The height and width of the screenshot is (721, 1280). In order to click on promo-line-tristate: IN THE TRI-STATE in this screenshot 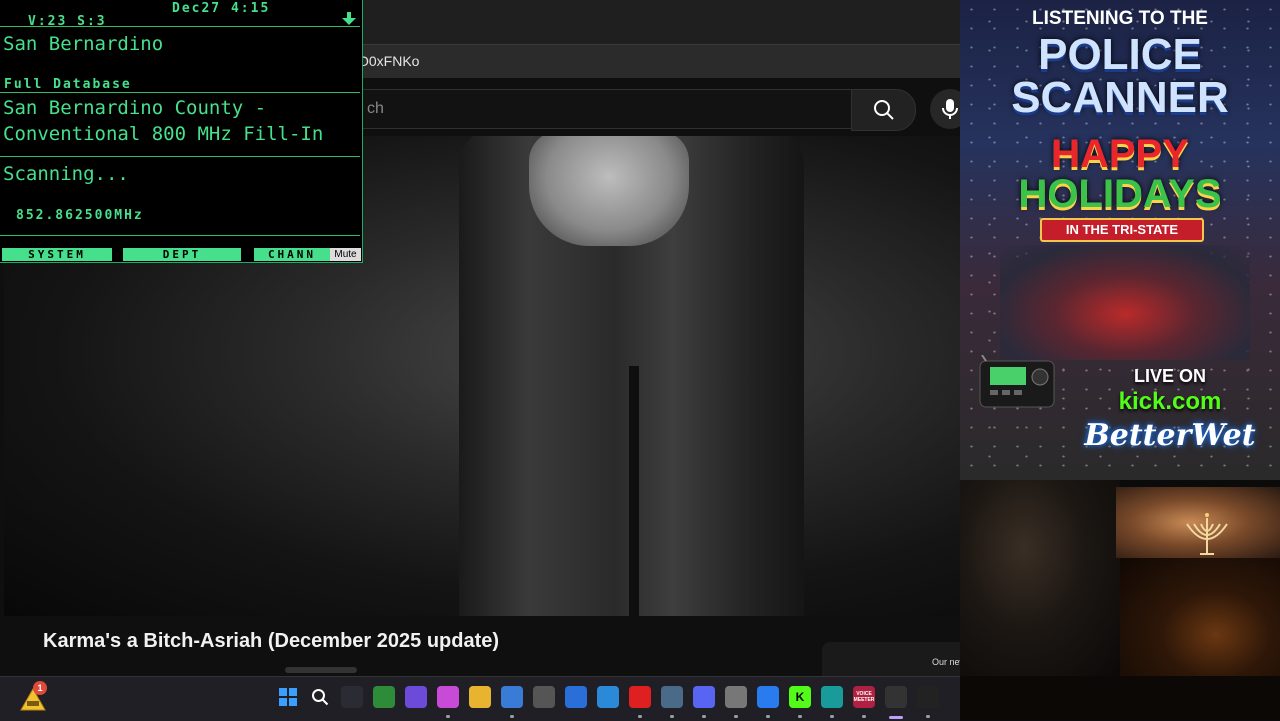, I will do `click(1122, 230)`.